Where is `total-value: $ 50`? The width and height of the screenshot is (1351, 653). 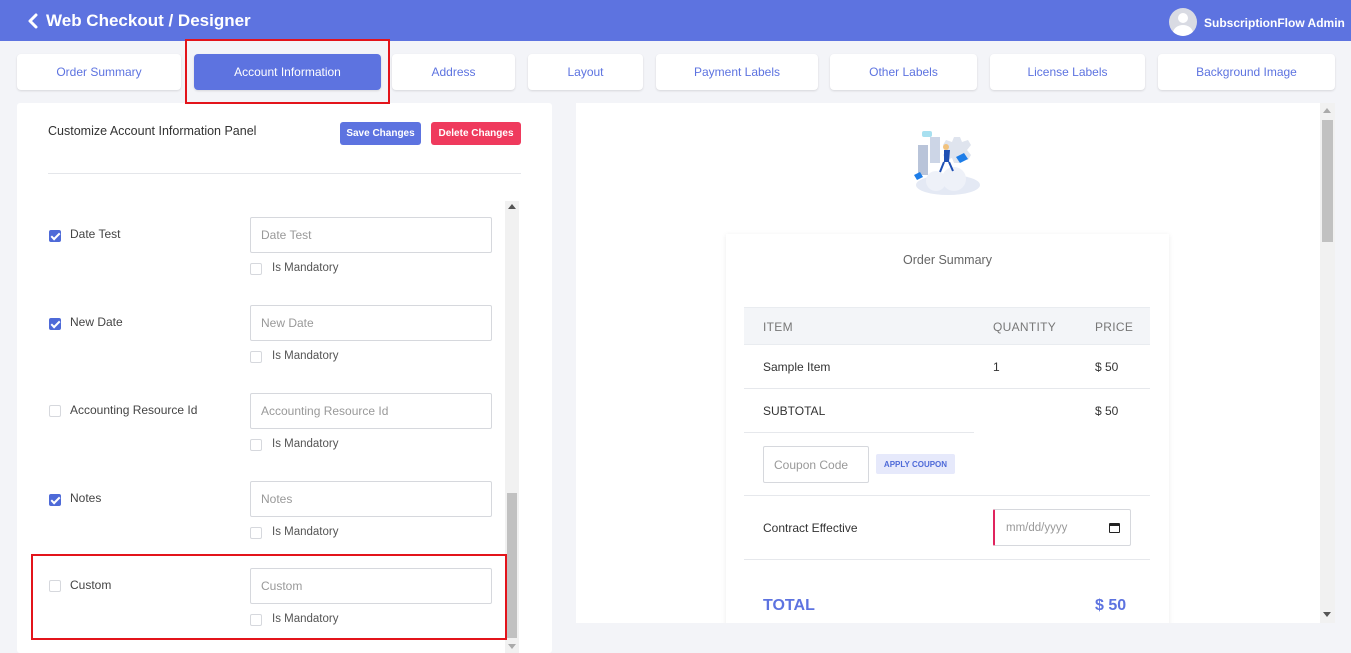 total-value: $ 50 is located at coordinates (1111, 605).